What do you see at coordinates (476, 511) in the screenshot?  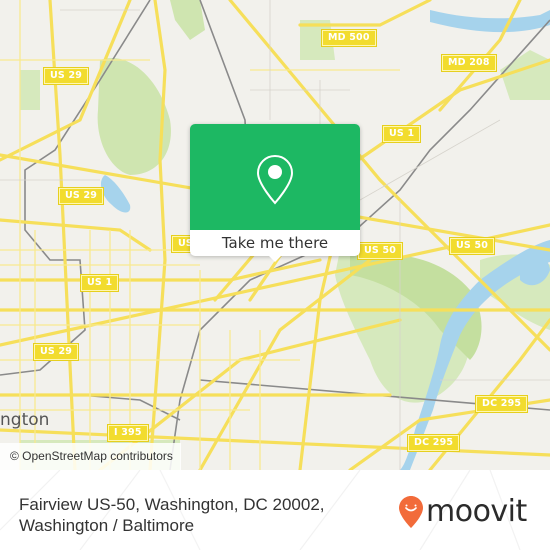 I see `brand-name: moovit` at bounding box center [476, 511].